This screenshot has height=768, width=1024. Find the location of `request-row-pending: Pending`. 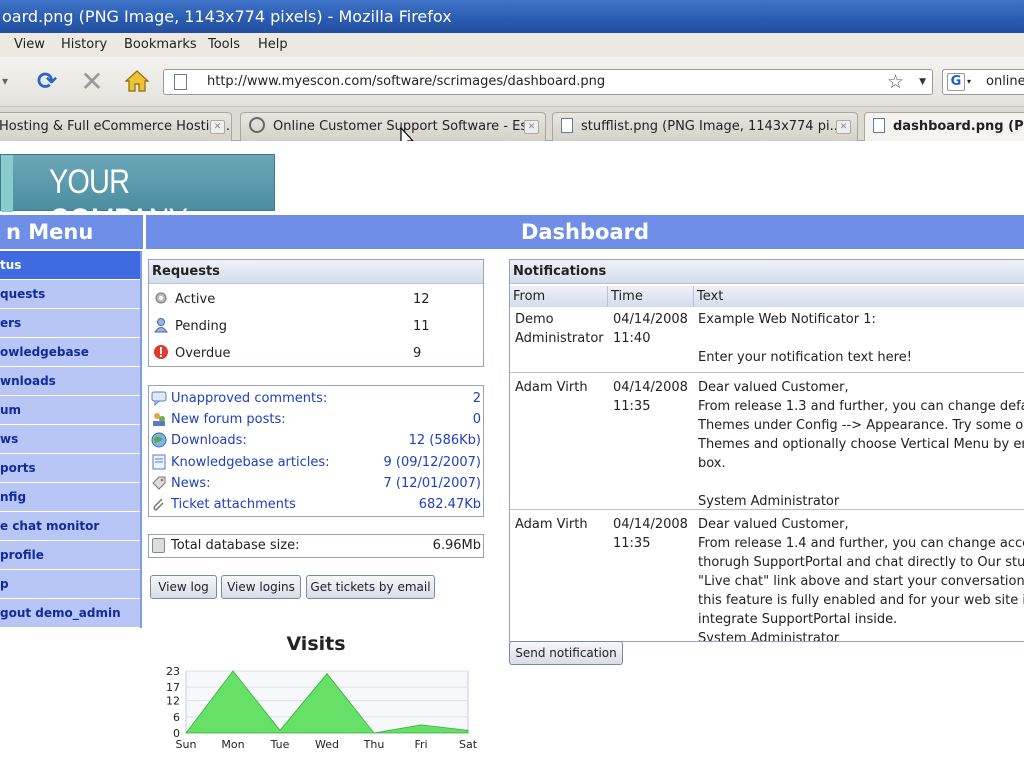

request-row-pending: Pending is located at coordinates (190, 327).